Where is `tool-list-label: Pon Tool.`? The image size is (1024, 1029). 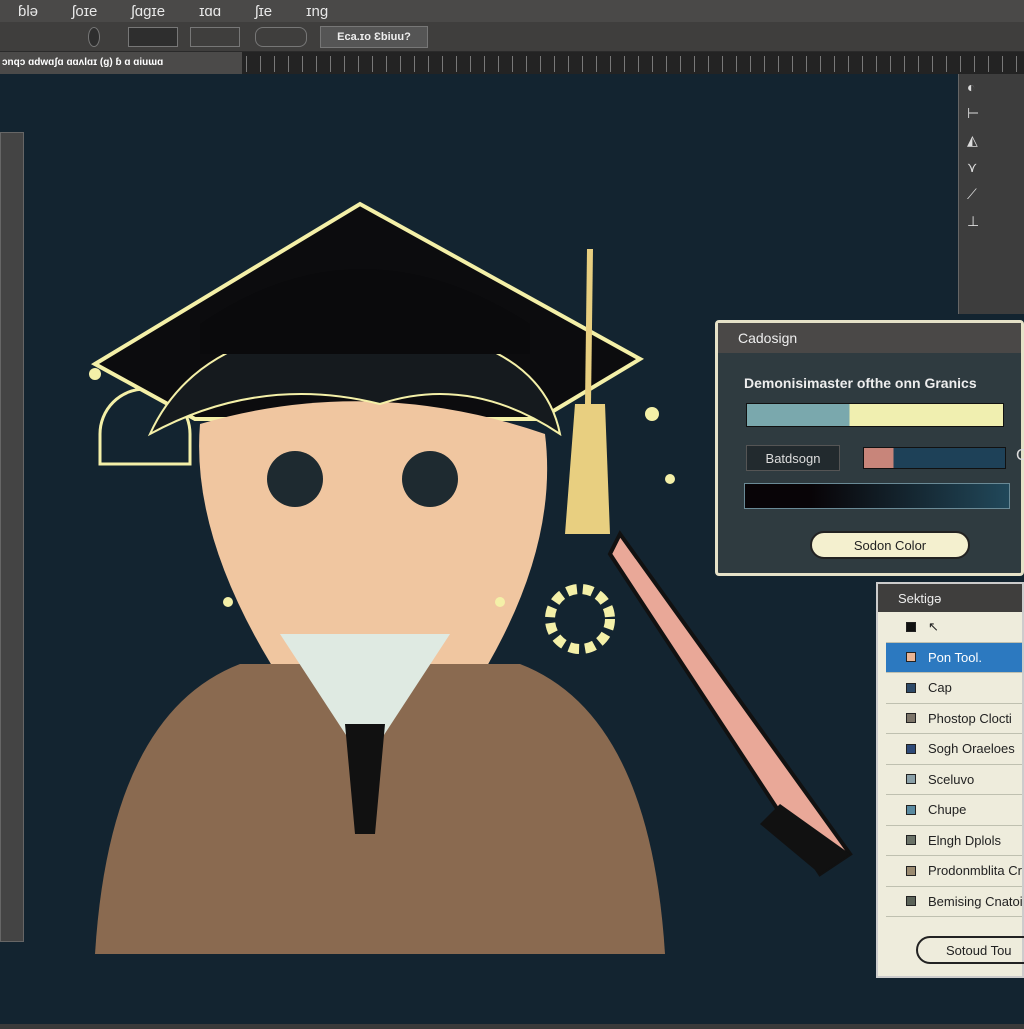
tool-list-label: Pon Tool. is located at coordinates (955, 657).